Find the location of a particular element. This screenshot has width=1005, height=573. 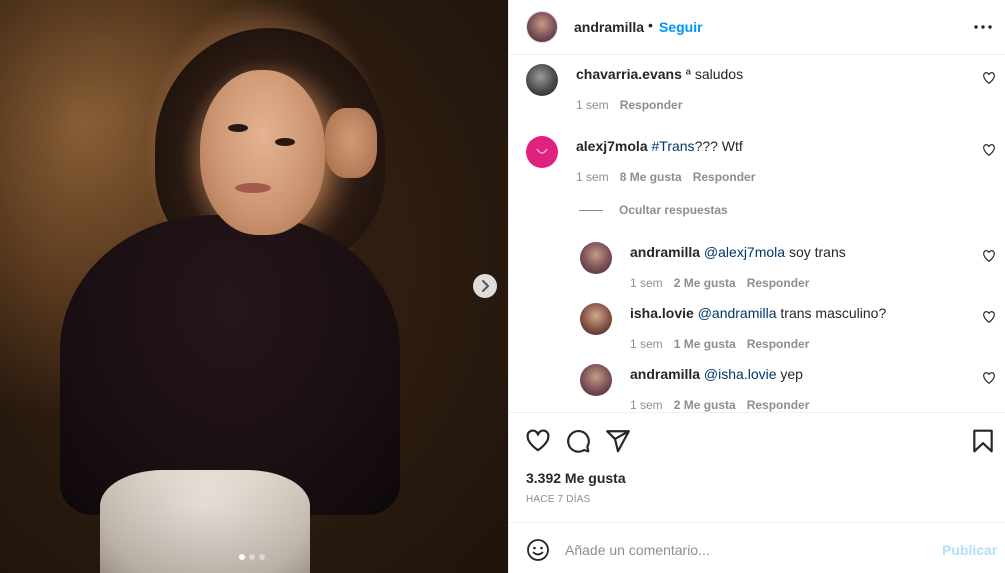

comment-text: isha.lovie @andramilla trans masculino? is located at coordinates (758, 313).